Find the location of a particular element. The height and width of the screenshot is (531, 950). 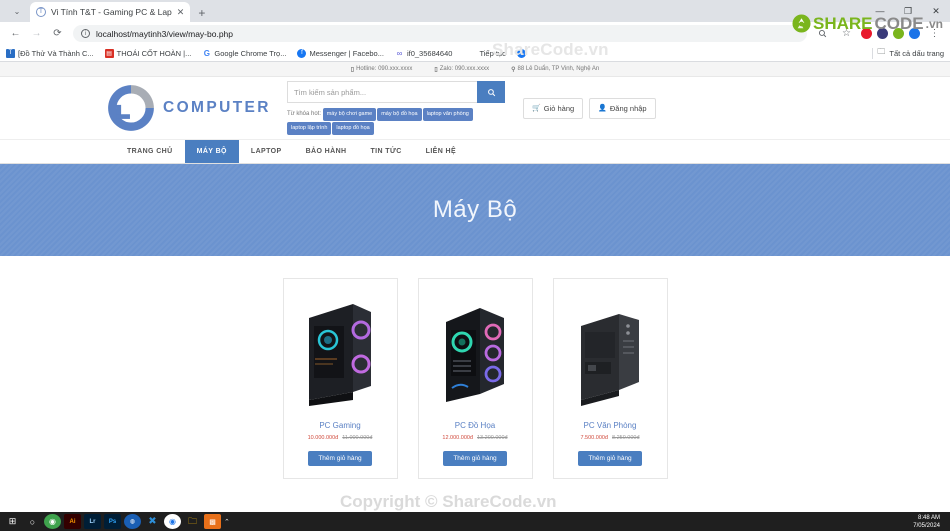

tab-search-icon: ⌄ is located at coordinates (17, 11).